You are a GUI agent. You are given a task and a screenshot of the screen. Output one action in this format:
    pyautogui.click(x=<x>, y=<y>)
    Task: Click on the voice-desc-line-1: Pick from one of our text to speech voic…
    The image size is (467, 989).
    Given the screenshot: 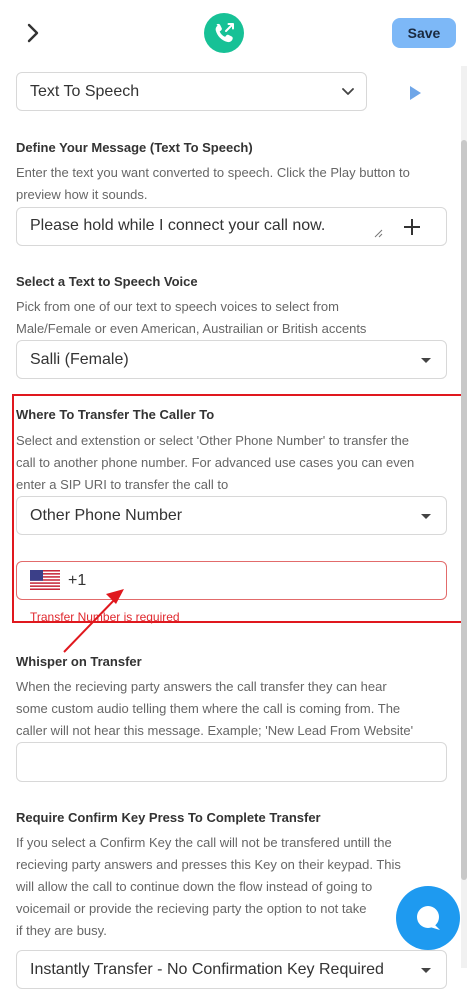 What is the action you would take?
    pyautogui.click(x=177, y=306)
    